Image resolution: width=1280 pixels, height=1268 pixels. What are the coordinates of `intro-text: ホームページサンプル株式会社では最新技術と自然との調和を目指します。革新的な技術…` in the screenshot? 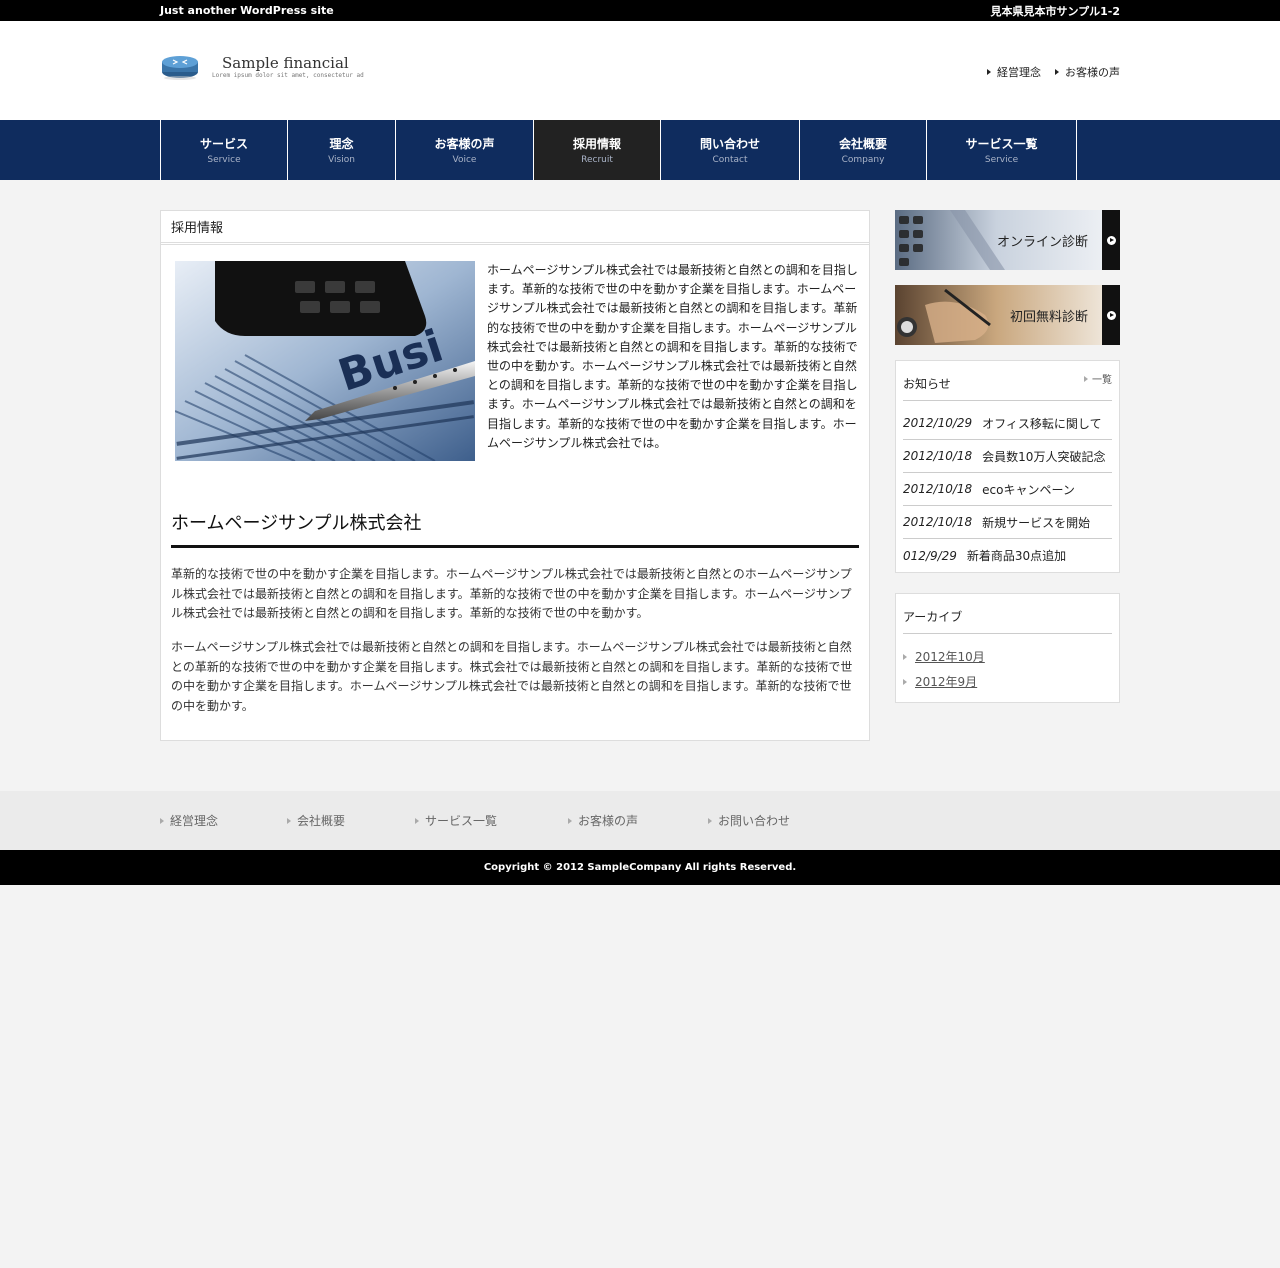 It's located at (672, 356).